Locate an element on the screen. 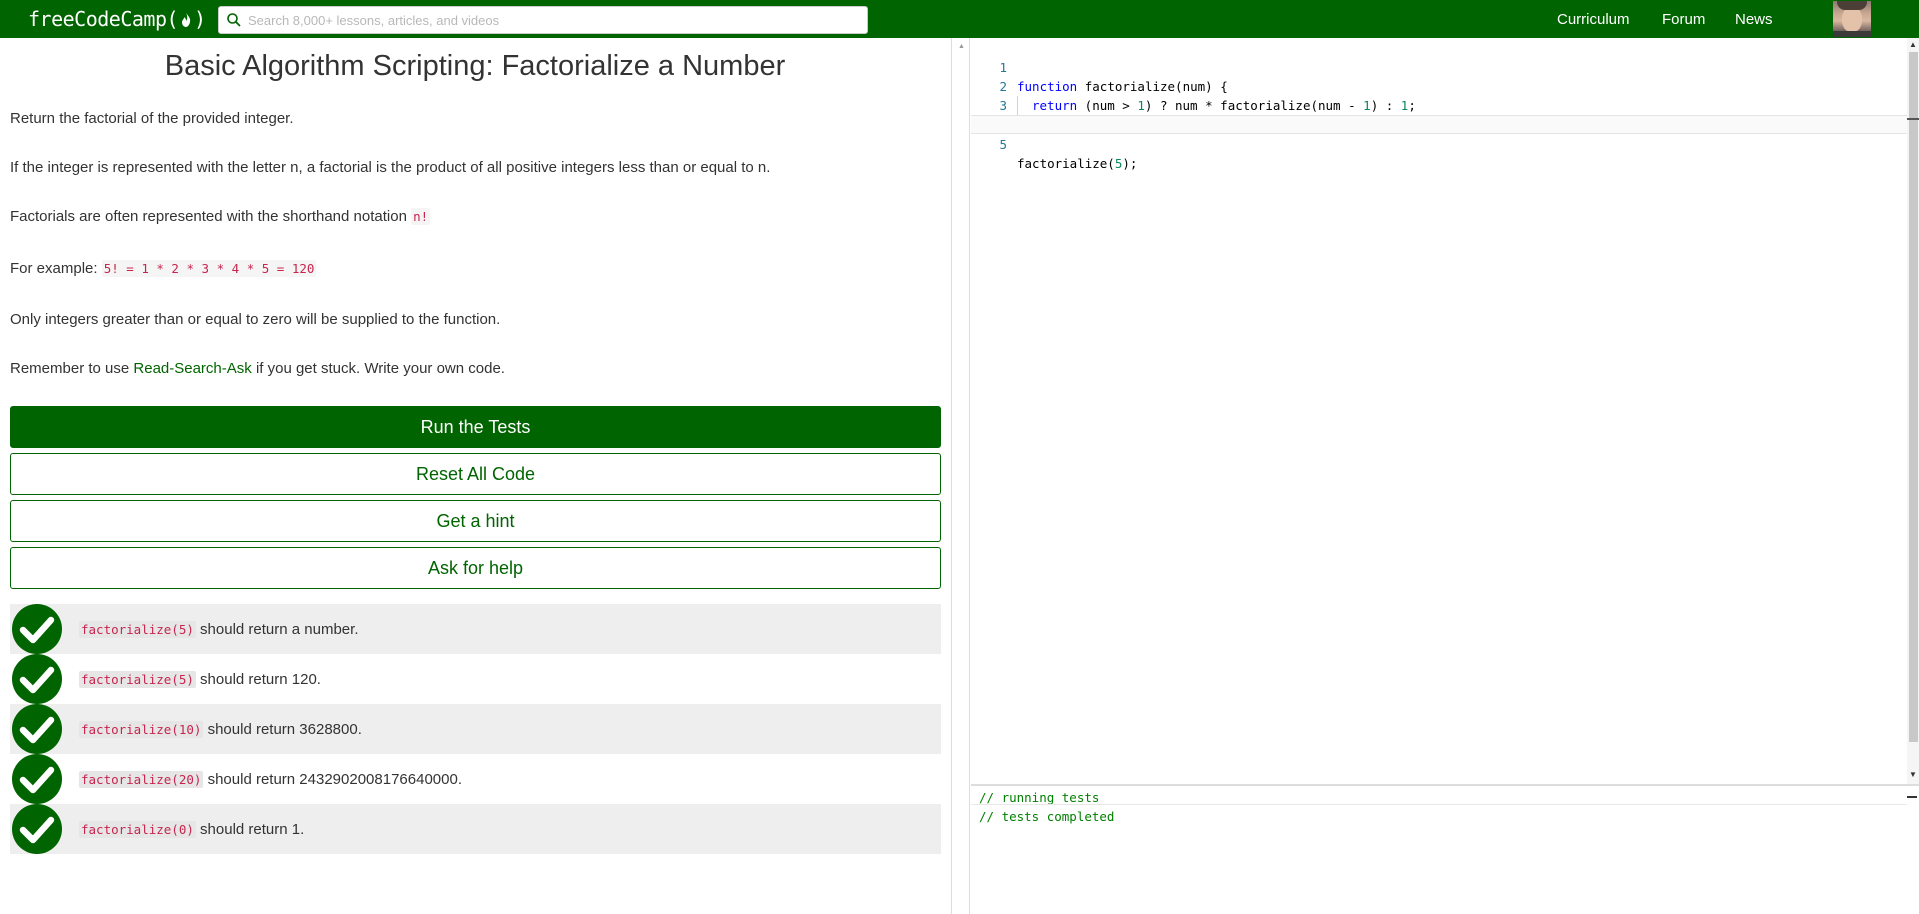 The height and width of the screenshot is (914, 1919). description-text: For example: is located at coordinates (56, 268).